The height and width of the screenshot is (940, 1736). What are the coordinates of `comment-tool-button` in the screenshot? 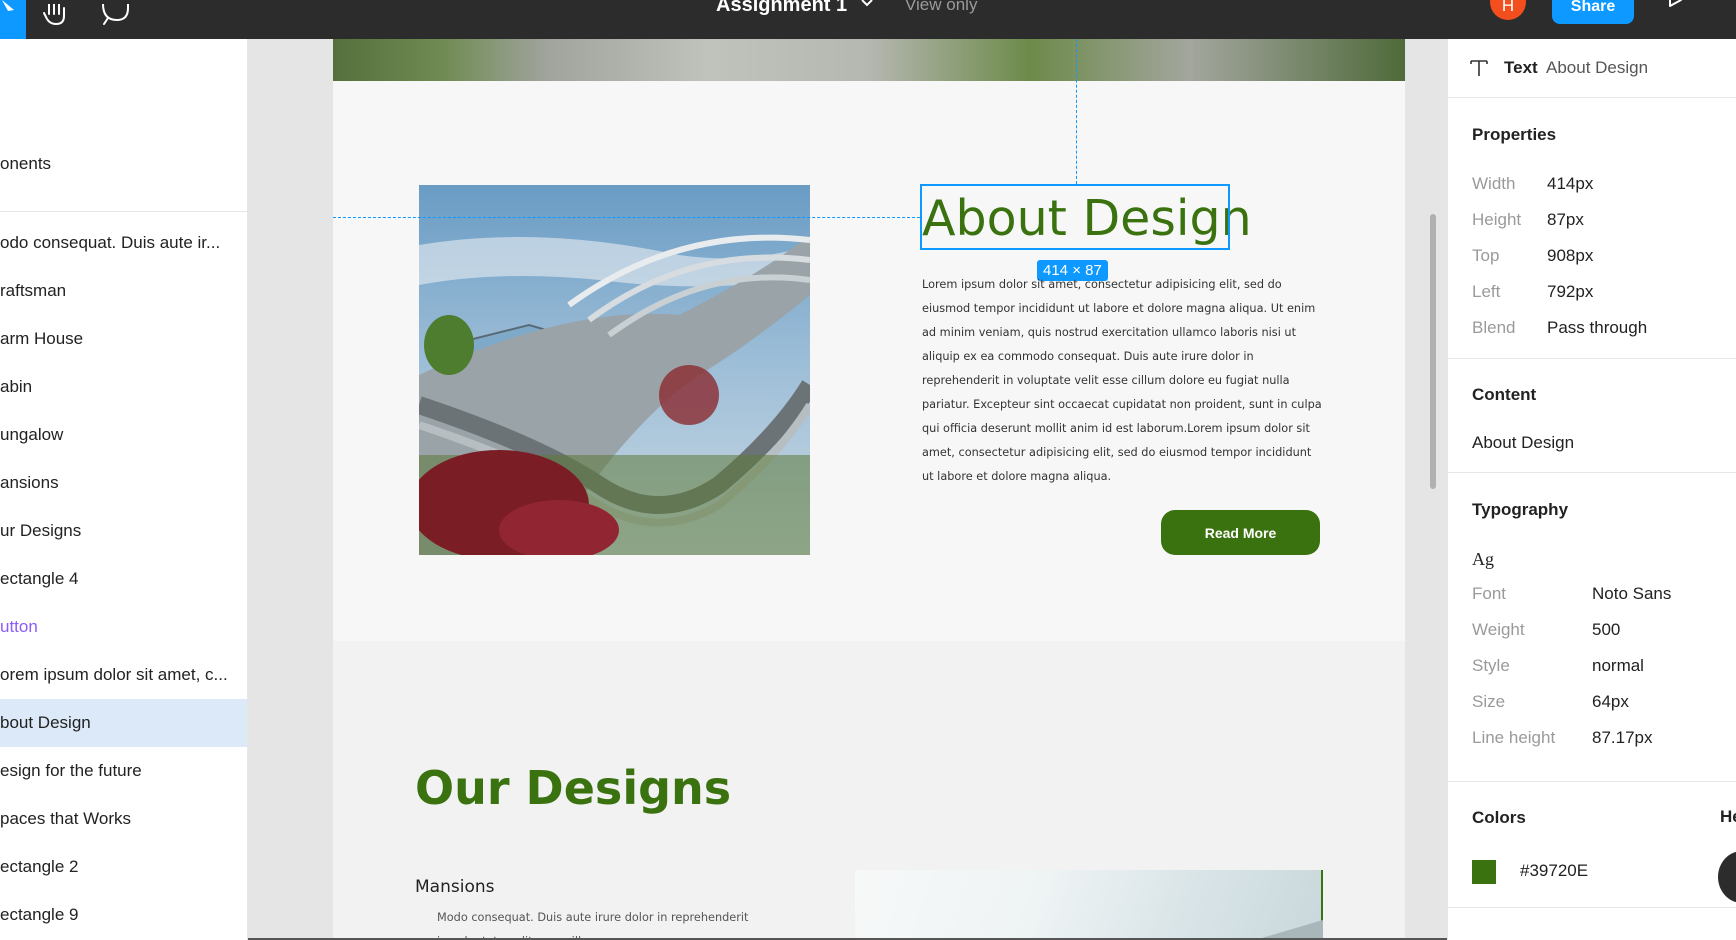 It's located at (115, 15).